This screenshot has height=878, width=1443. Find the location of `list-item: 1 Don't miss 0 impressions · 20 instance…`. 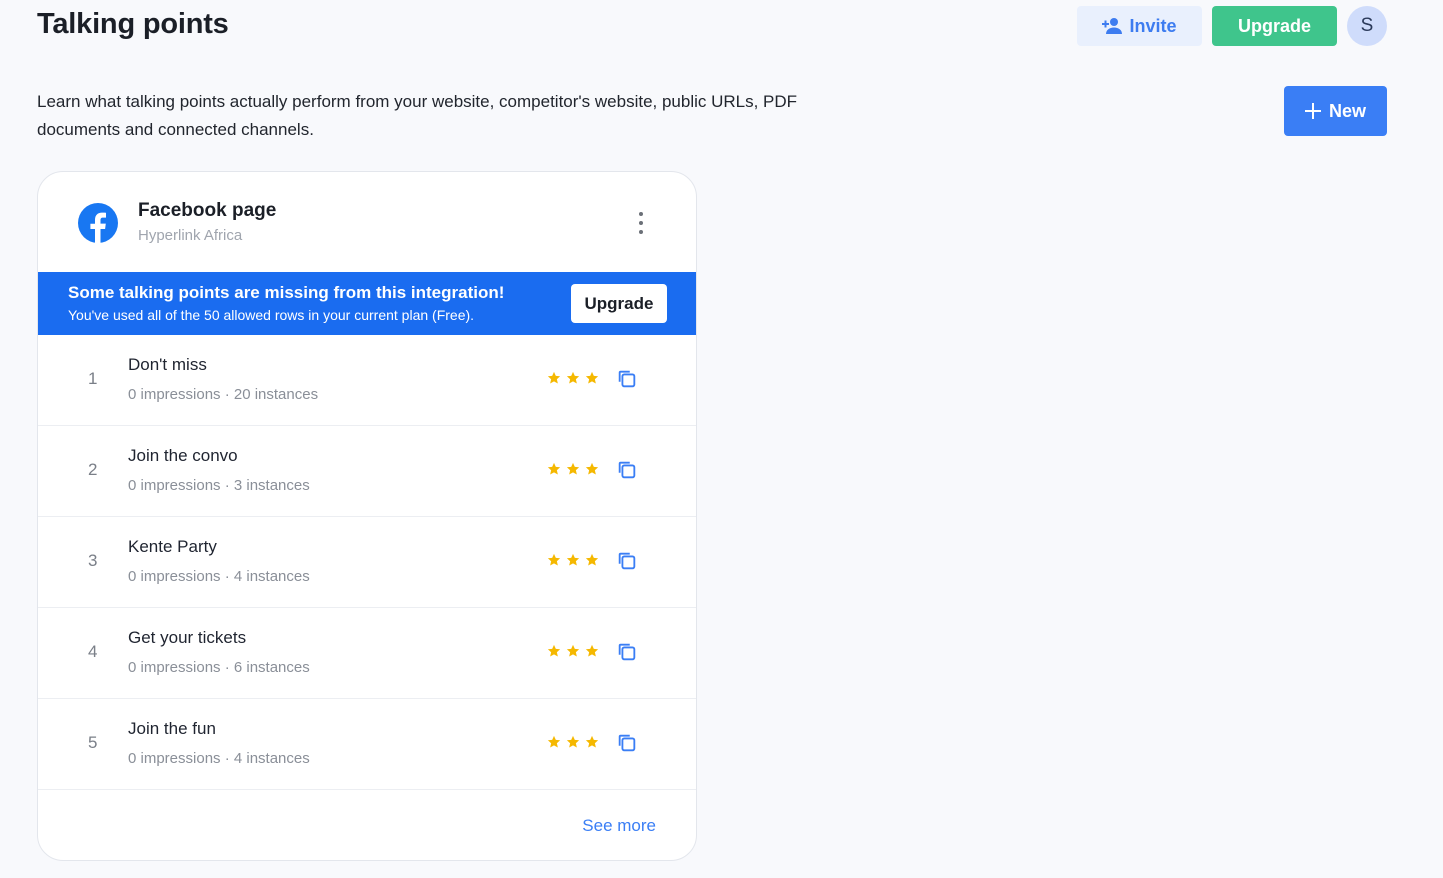

list-item: 1 Don't miss 0 impressions · 20 instance… is located at coordinates (367, 380).